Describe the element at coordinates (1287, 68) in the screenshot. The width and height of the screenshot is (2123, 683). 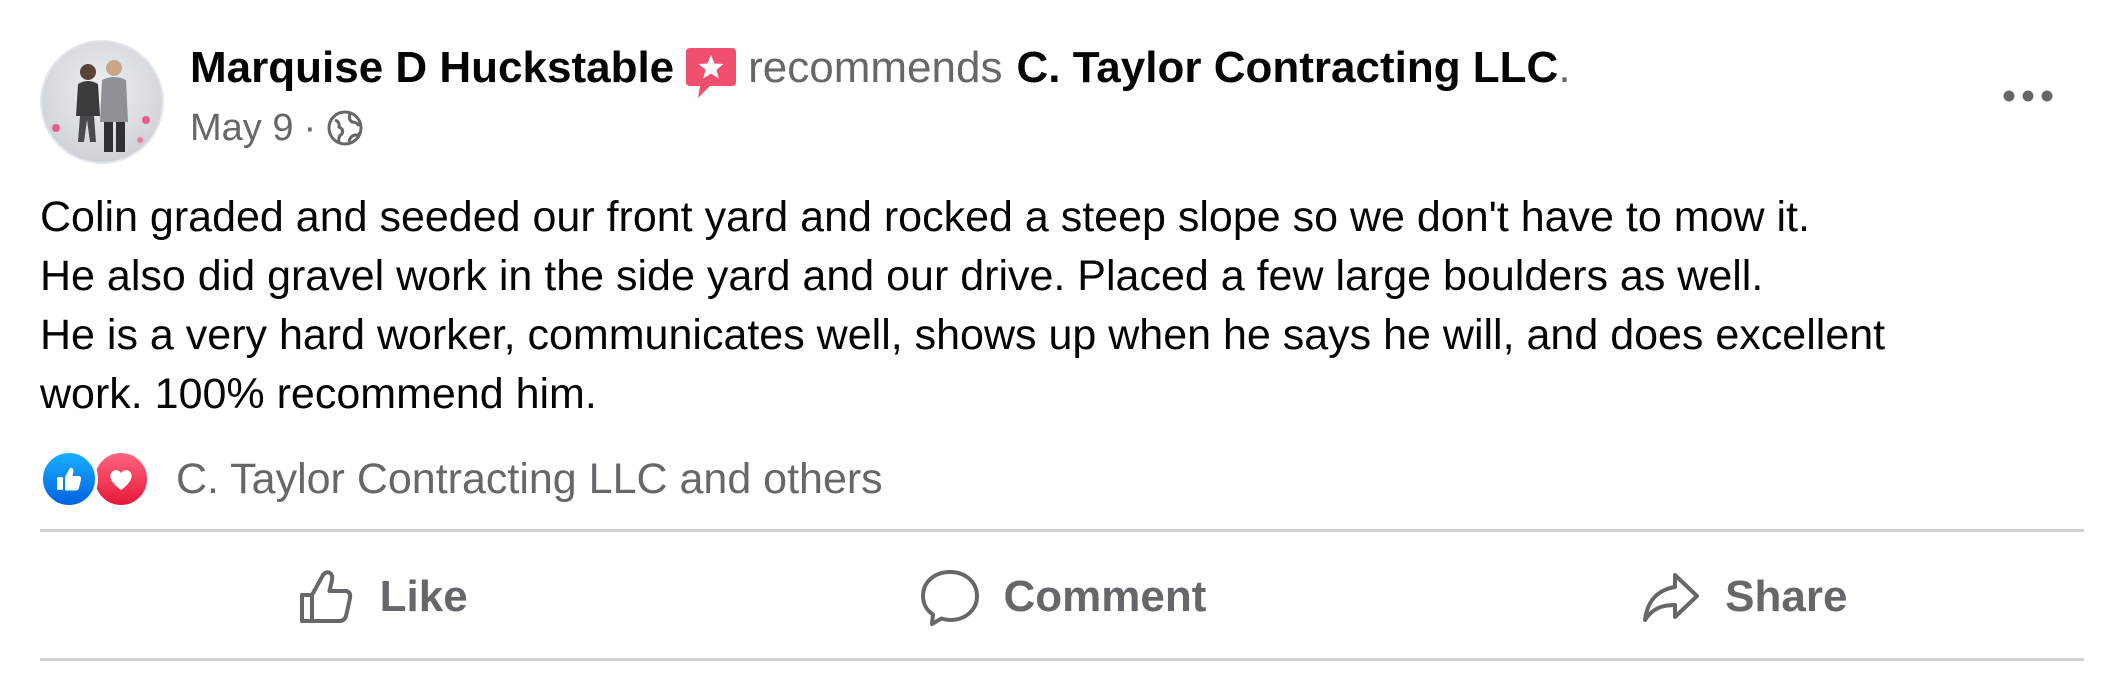
I see `recommended-page-name: C. Taylor Contracting LLC` at that location.